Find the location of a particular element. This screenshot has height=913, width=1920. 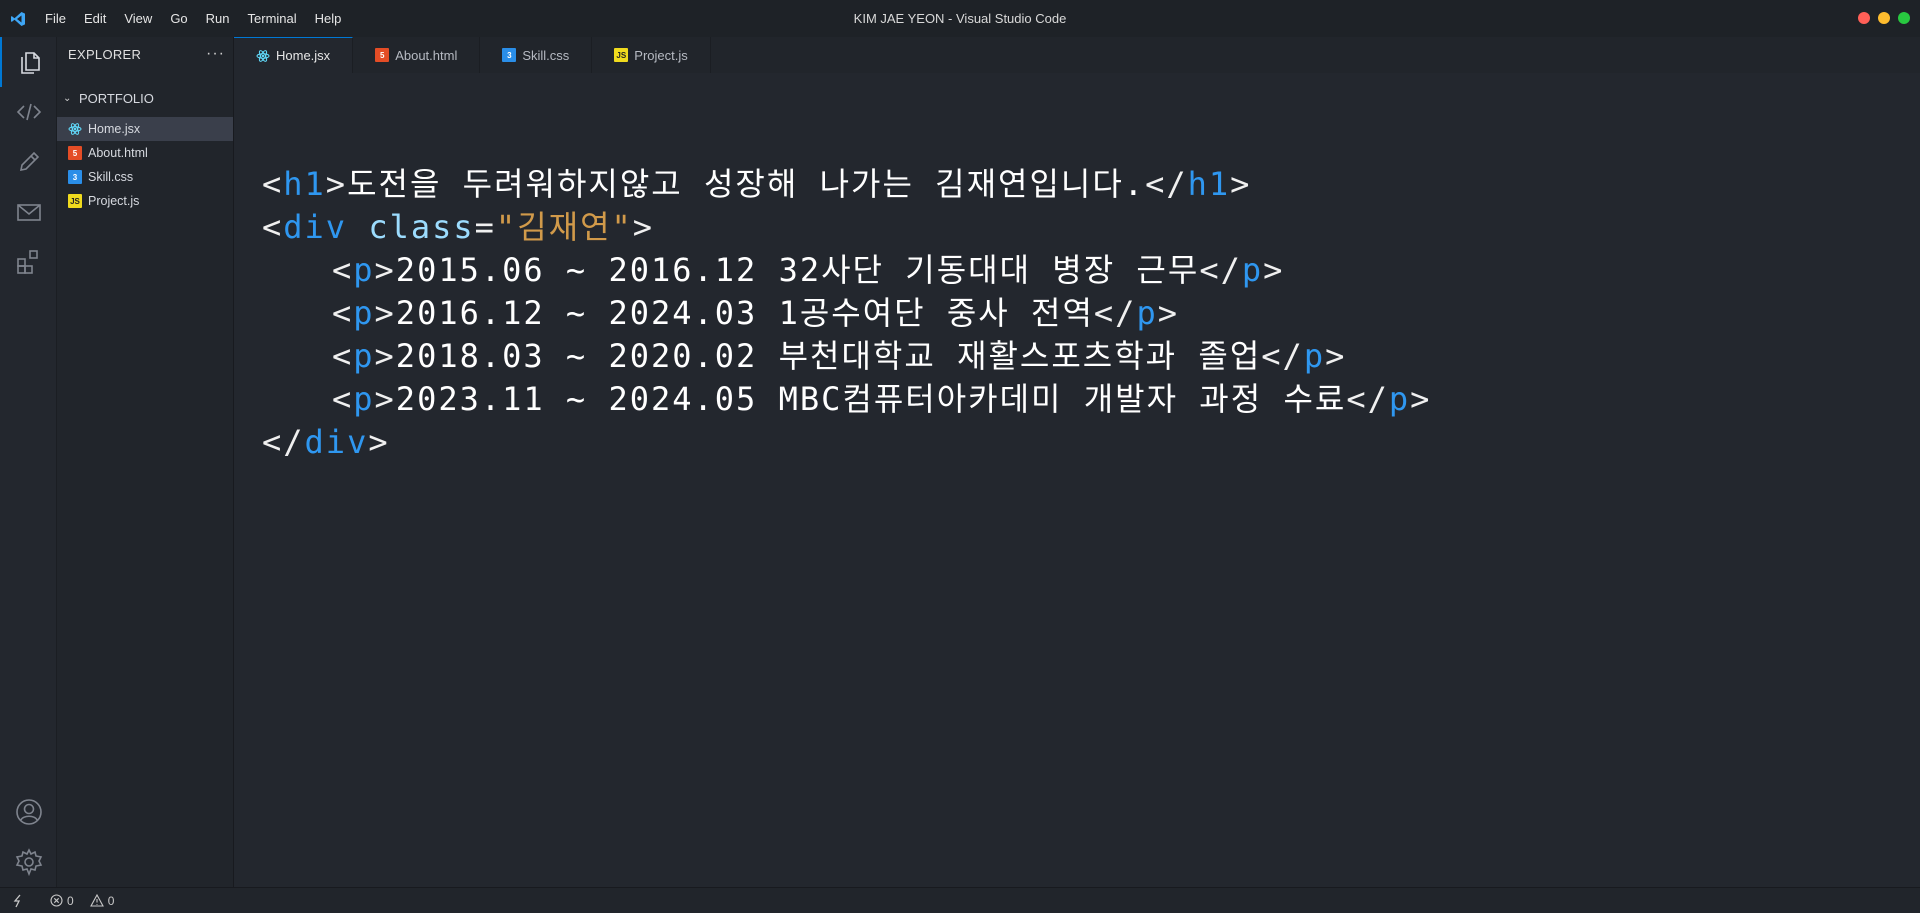

close-window-button is located at coordinates (1864, 18).